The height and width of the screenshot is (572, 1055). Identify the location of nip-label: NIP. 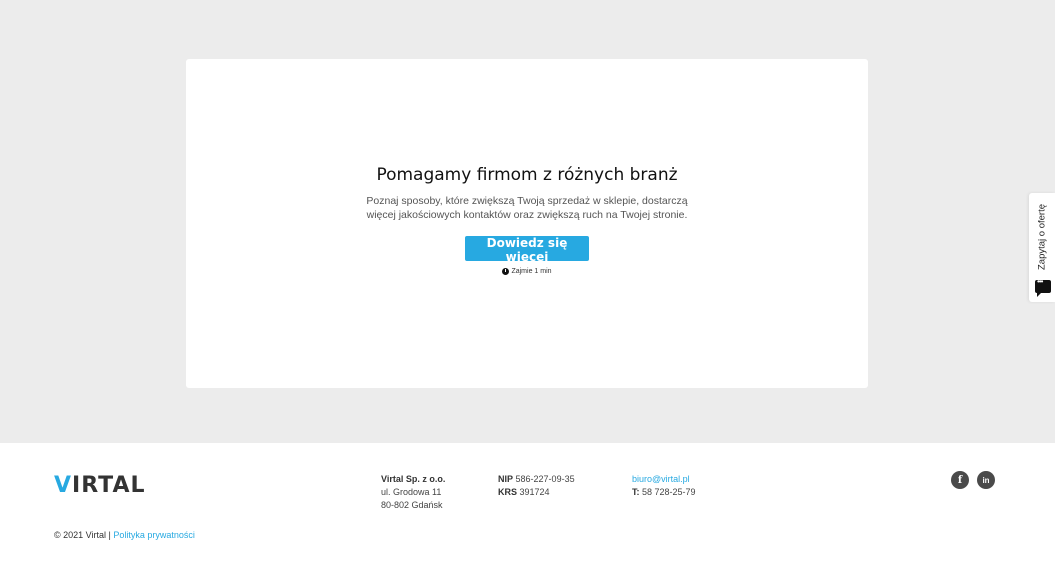
(506, 479).